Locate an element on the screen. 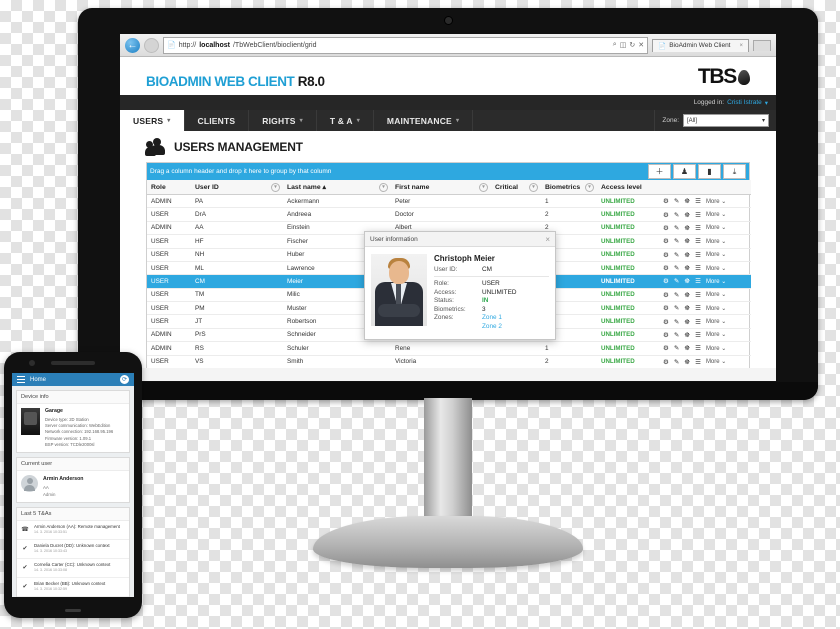 The image size is (840, 629). nav-item-rights: RIGHTS ▾ is located at coordinates (283, 120).